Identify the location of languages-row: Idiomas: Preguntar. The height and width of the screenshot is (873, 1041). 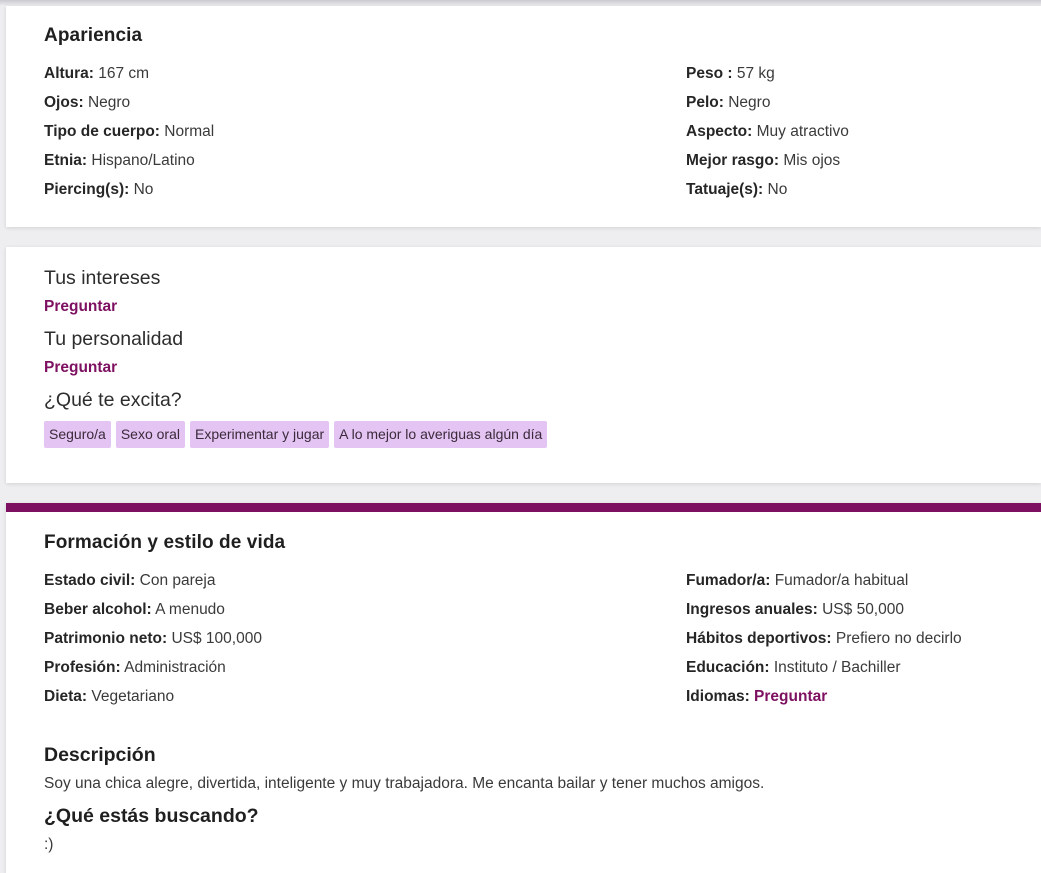
(757, 696).